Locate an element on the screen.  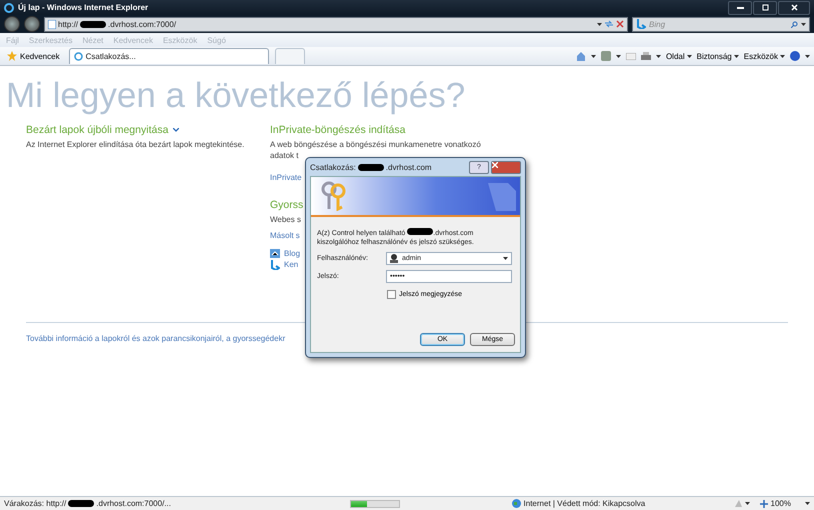
keys-icon is located at coordinates (334, 196).